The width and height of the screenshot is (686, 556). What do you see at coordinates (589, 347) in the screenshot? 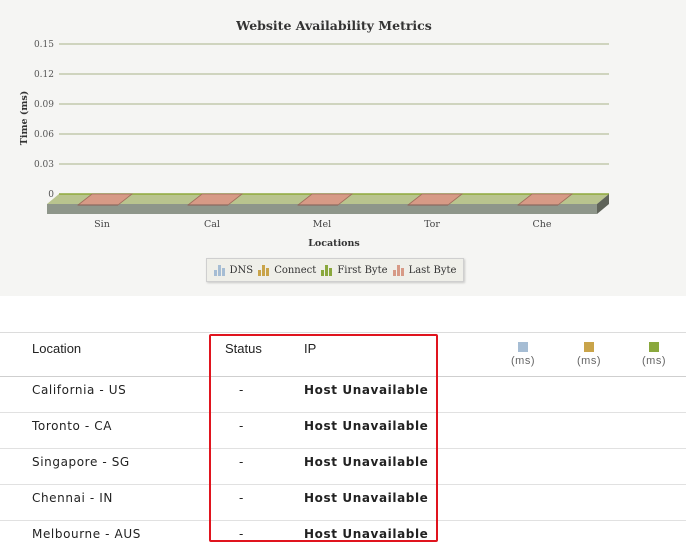
I see `connect-color-swatch` at bounding box center [589, 347].